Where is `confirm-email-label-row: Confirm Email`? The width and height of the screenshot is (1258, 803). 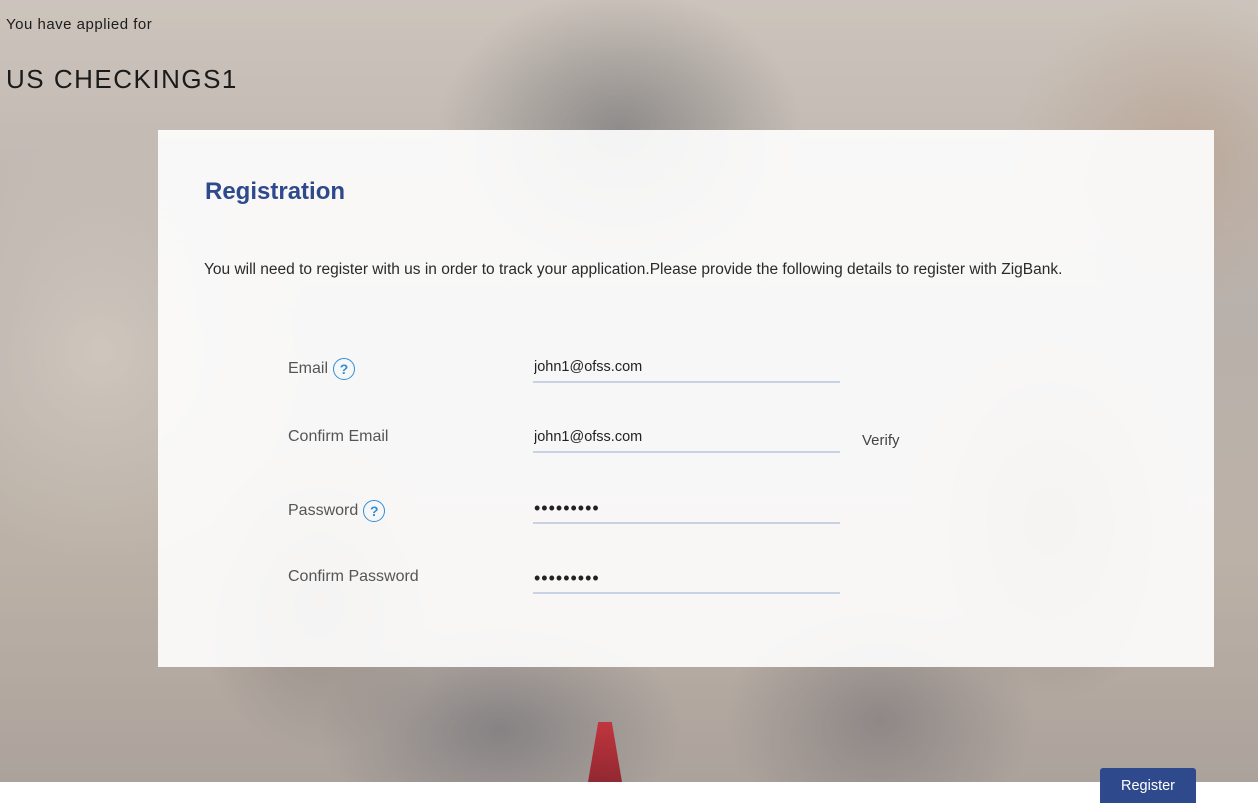 confirm-email-label-row: Confirm Email is located at coordinates (338, 437).